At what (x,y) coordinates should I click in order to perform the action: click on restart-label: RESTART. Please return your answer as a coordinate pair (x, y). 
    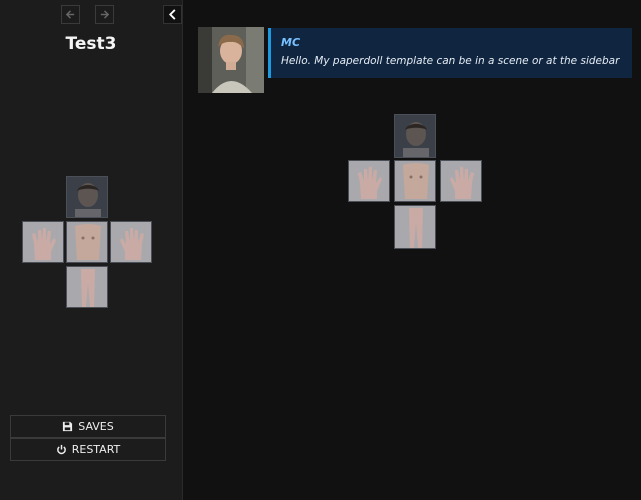
    Looking at the image, I should click on (96, 449).